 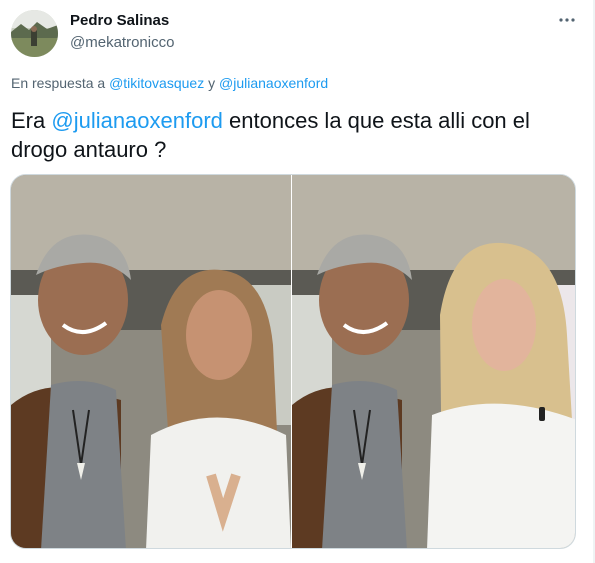 What do you see at coordinates (60, 83) in the screenshot?
I see `reply-prefix: En respuesta a` at bounding box center [60, 83].